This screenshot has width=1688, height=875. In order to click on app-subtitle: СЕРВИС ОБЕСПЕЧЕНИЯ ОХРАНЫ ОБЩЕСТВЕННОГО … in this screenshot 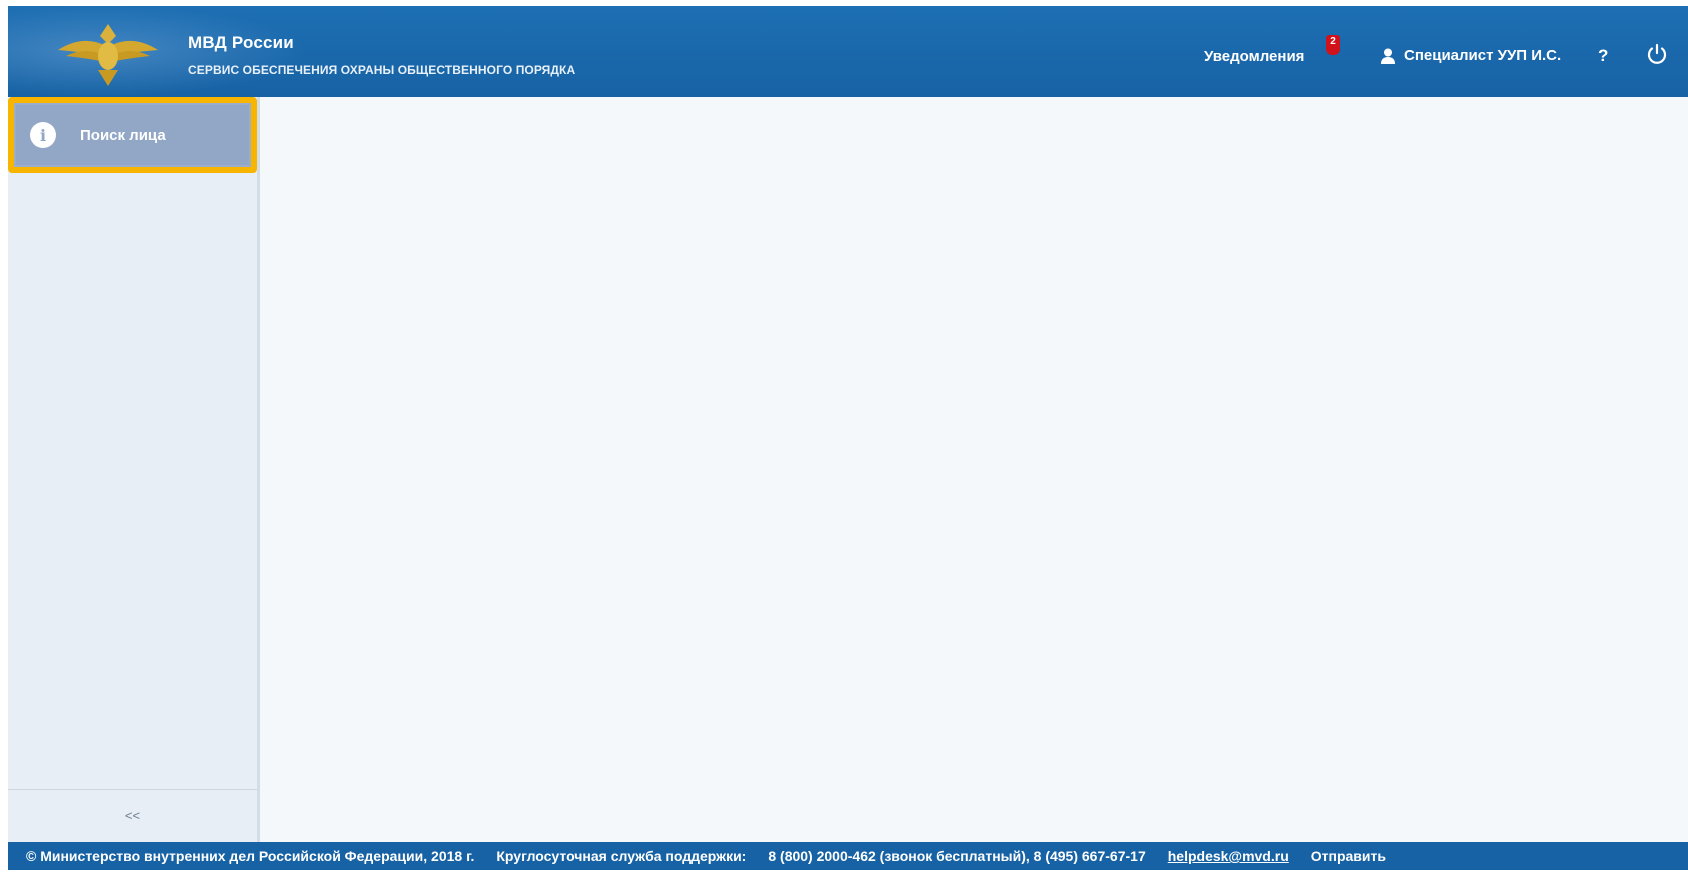, I will do `click(382, 70)`.